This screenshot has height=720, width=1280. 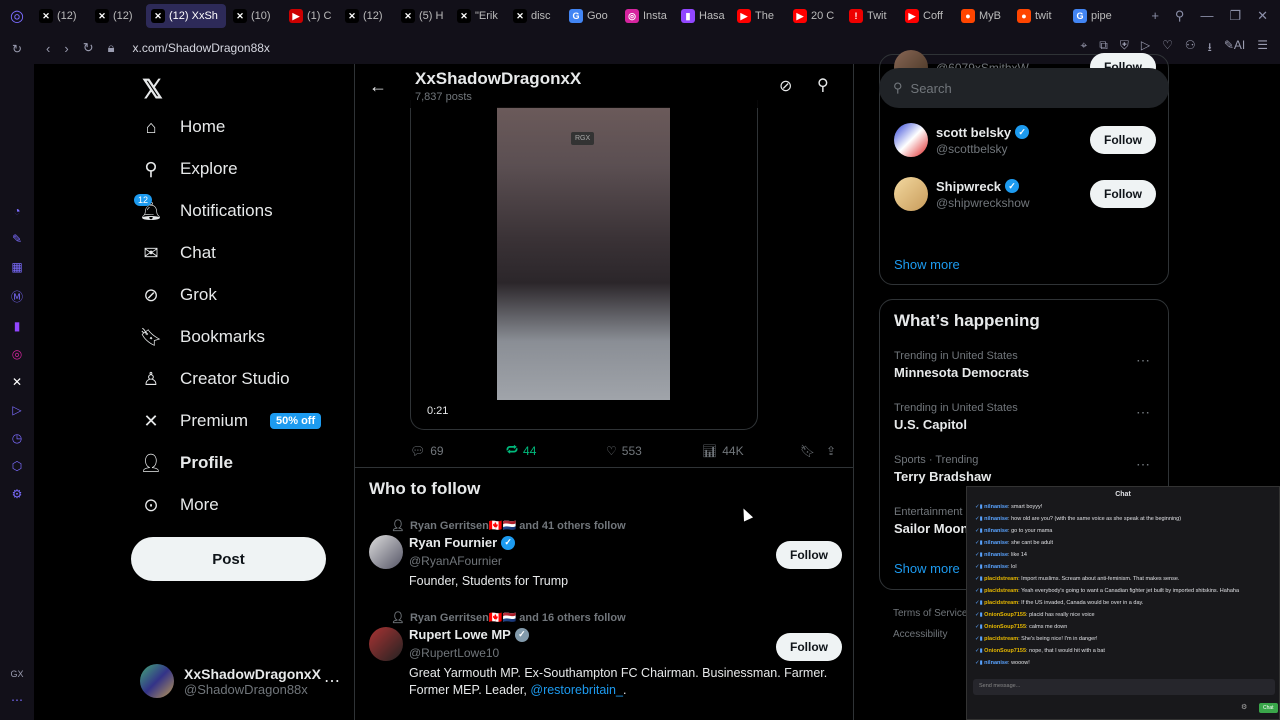 What do you see at coordinates (576, 690) in the screenshot?
I see `bio-link: @restorebritain_` at bounding box center [576, 690].